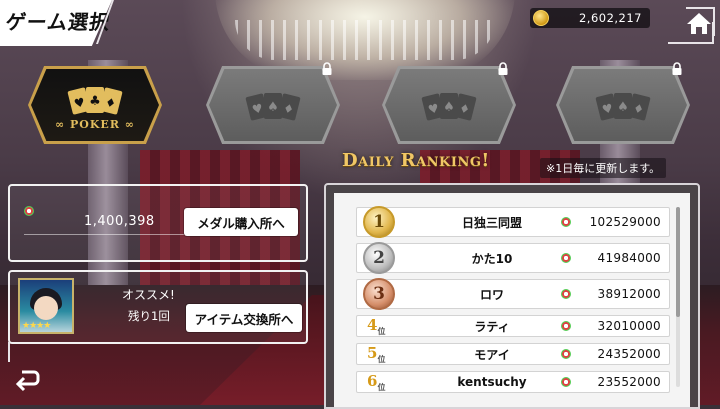 The height and width of the screenshot is (409, 720). Describe the element at coordinates (513, 354) in the screenshot. I see `ranking-row: 5位 モアイ 24352000` at that location.